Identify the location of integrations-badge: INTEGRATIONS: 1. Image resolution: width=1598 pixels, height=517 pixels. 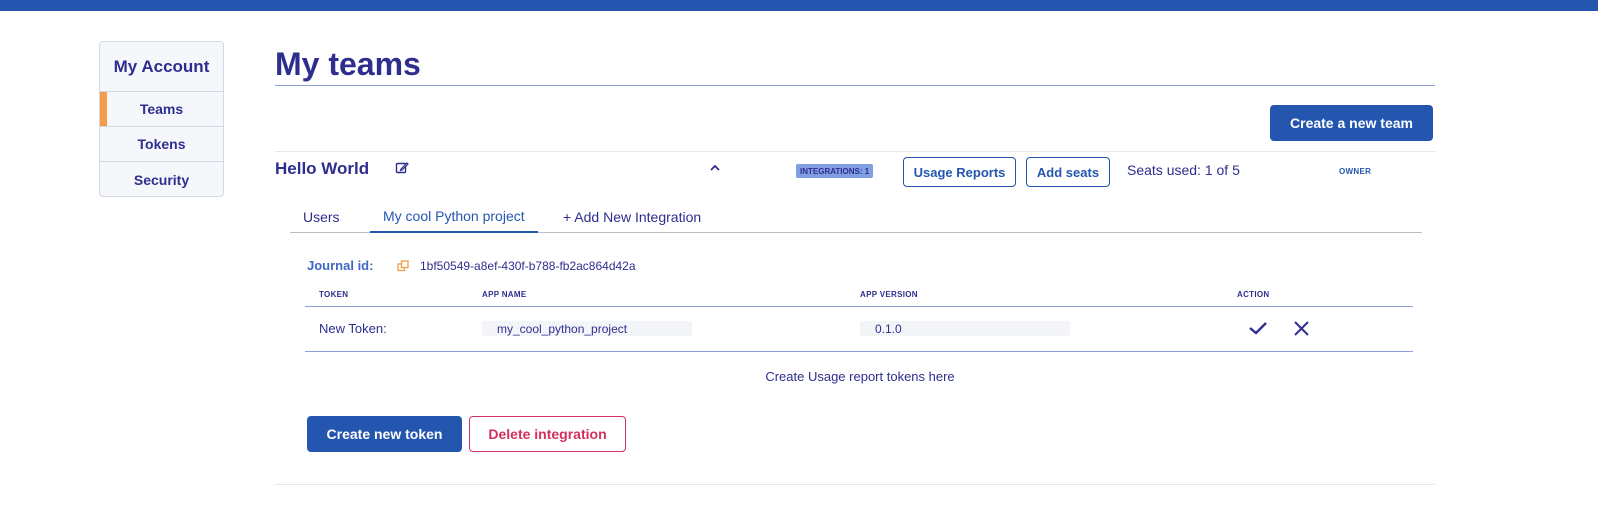
(835, 171).